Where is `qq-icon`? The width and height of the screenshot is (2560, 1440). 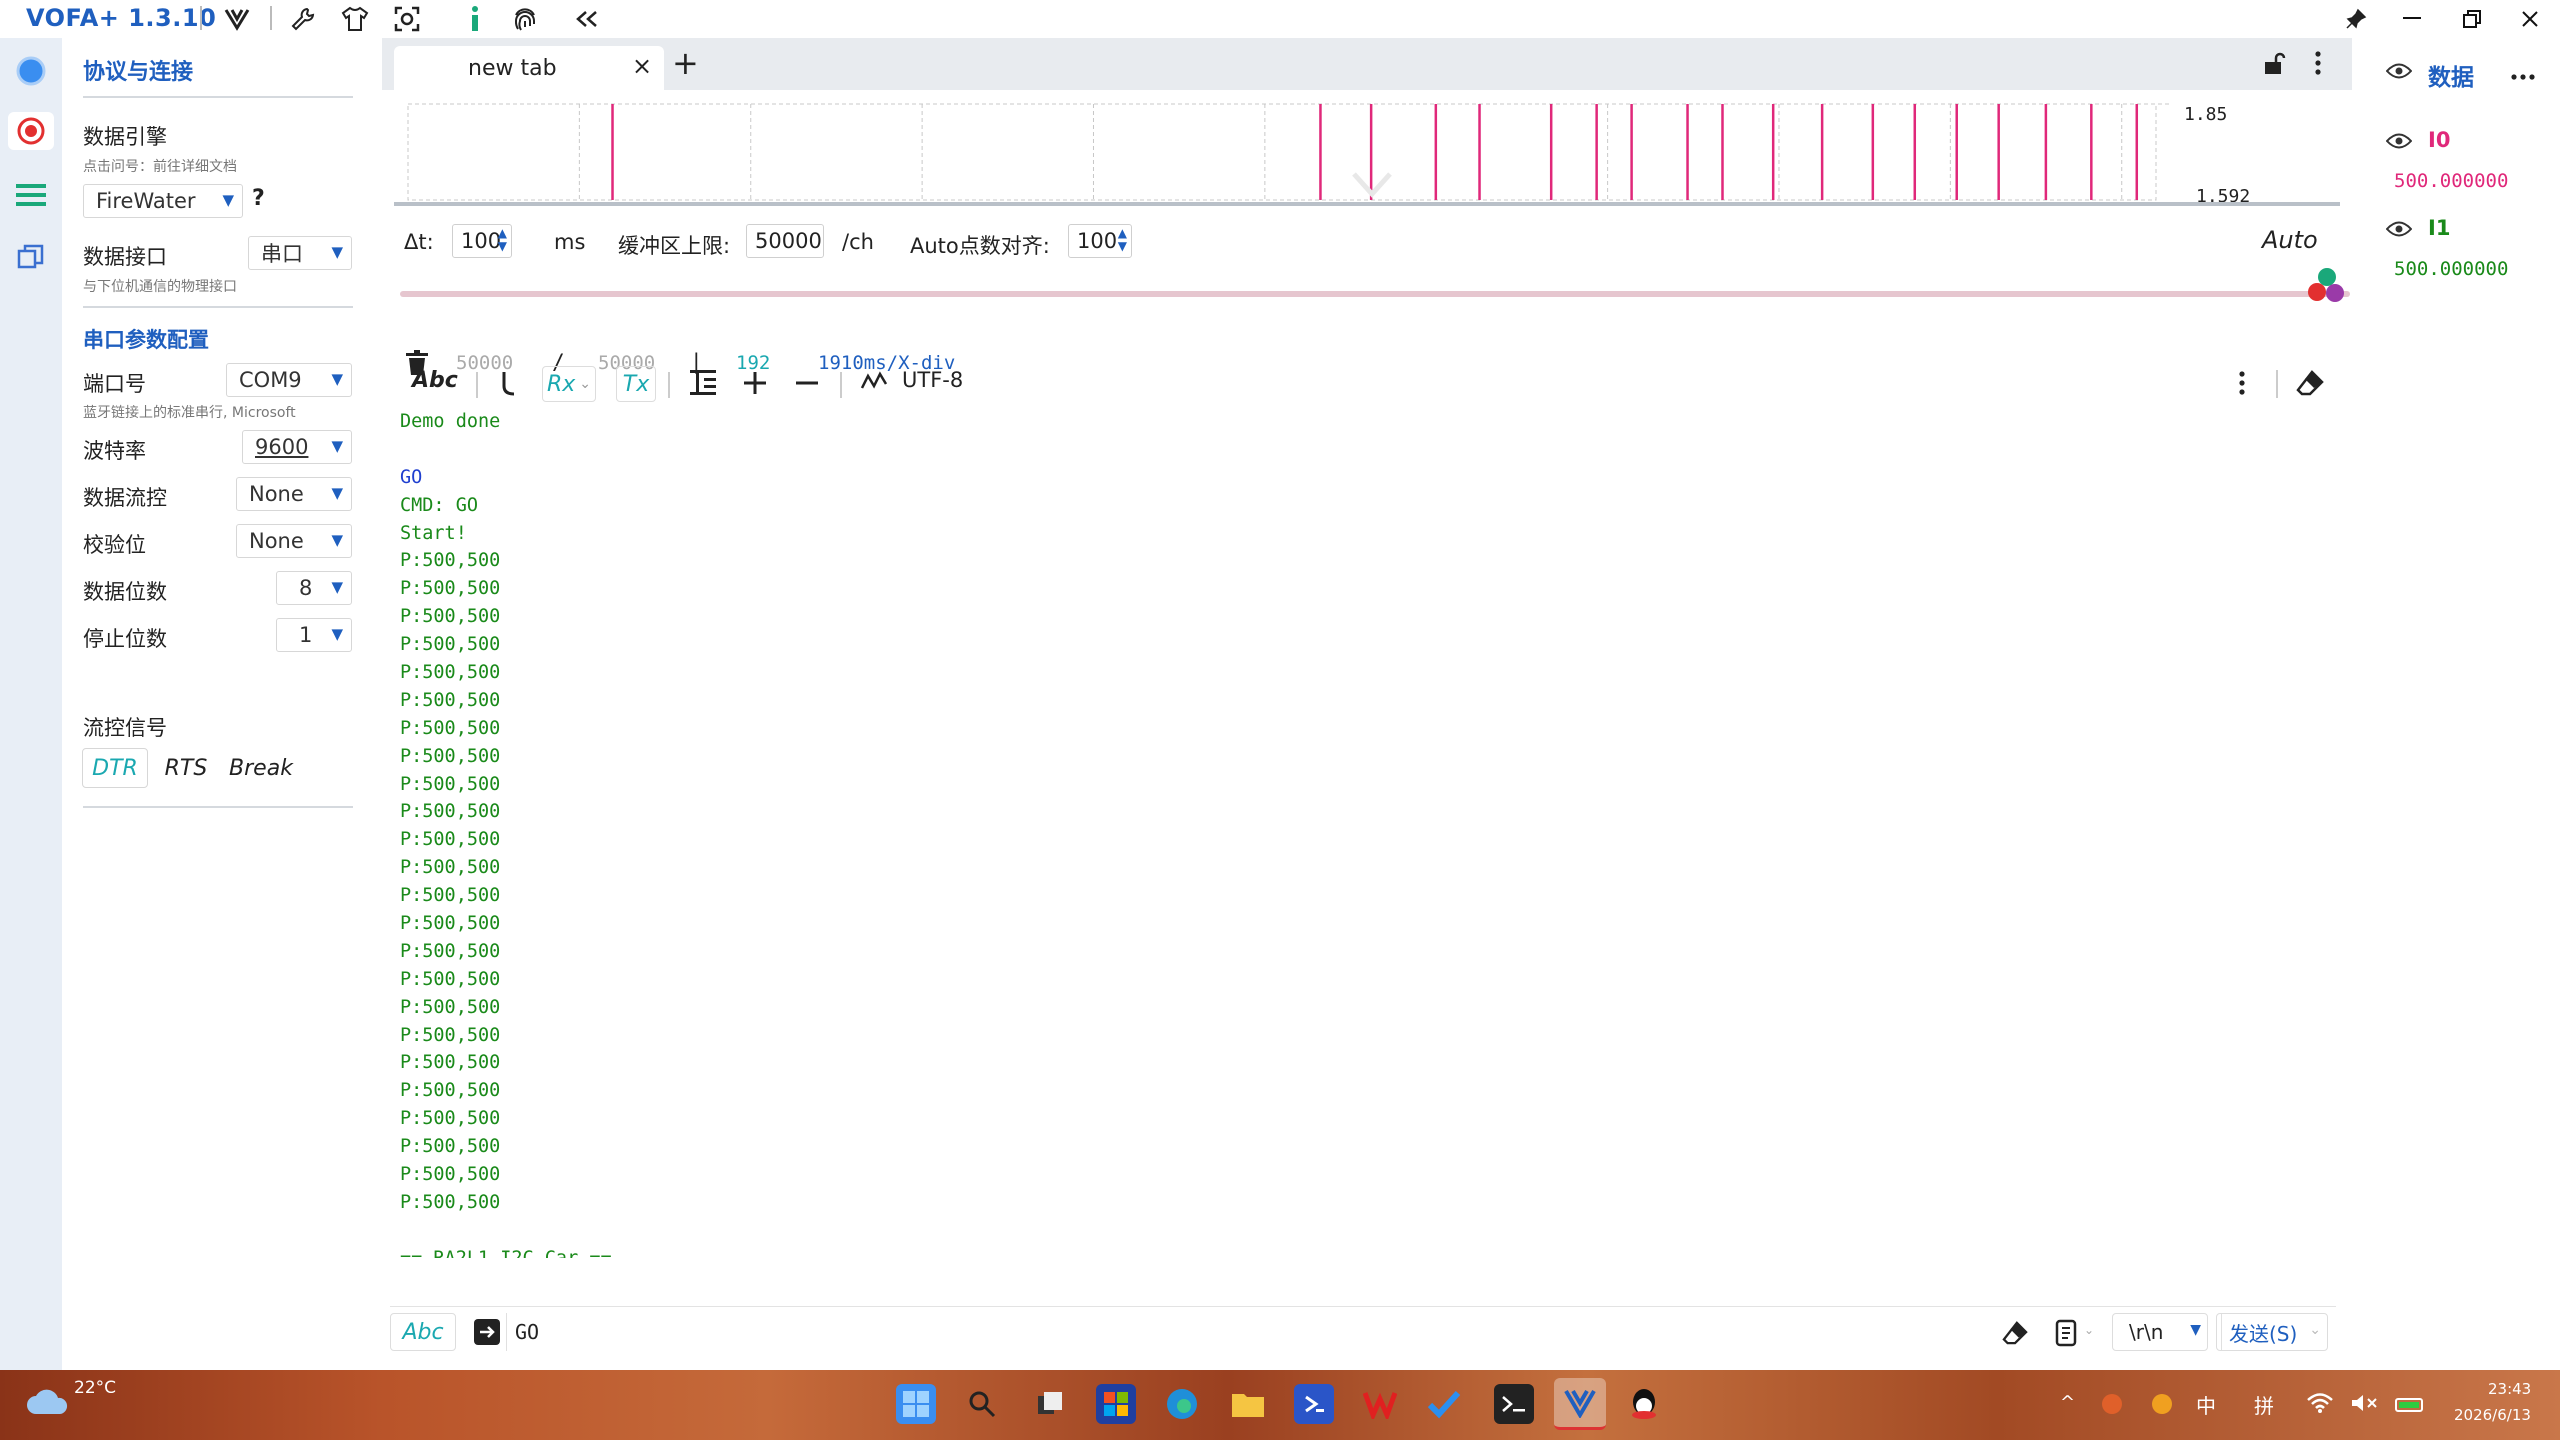
qq-icon is located at coordinates (1644, 1404).